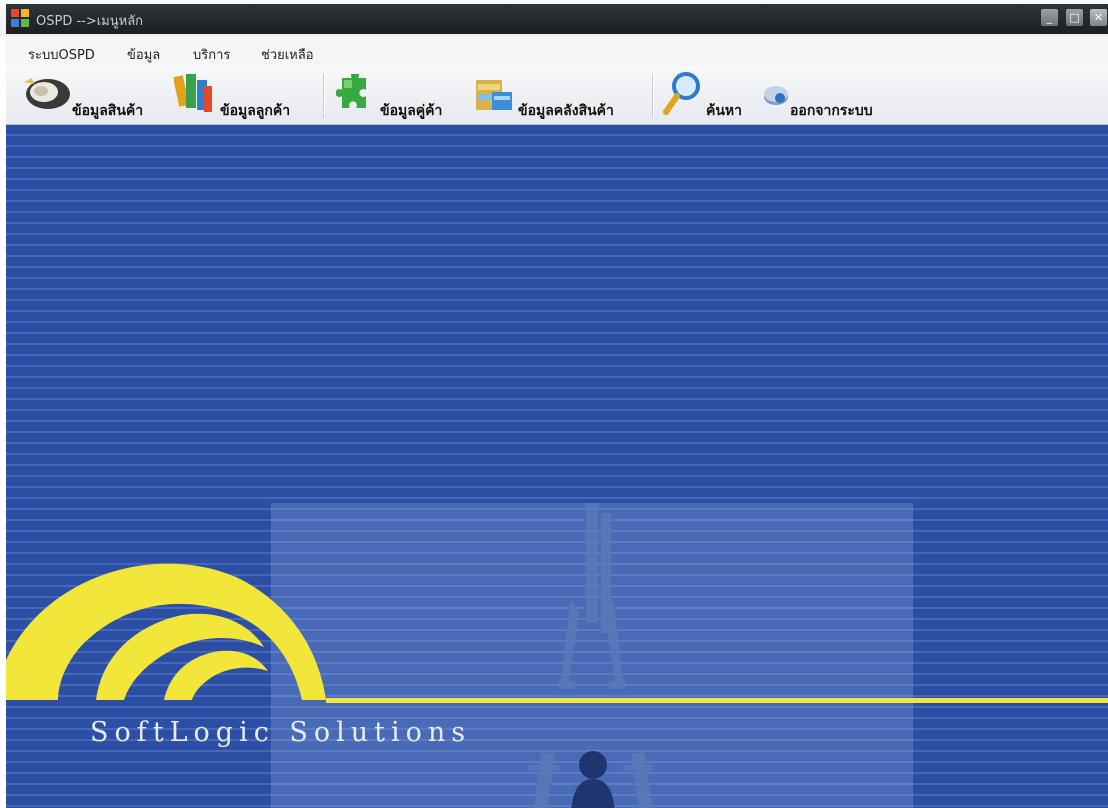 The height and width of the screenshot is (808, 1108). Describe the element at coordinates (1049, 17) in the screenshot. I see `minimize-button: _` at that location.